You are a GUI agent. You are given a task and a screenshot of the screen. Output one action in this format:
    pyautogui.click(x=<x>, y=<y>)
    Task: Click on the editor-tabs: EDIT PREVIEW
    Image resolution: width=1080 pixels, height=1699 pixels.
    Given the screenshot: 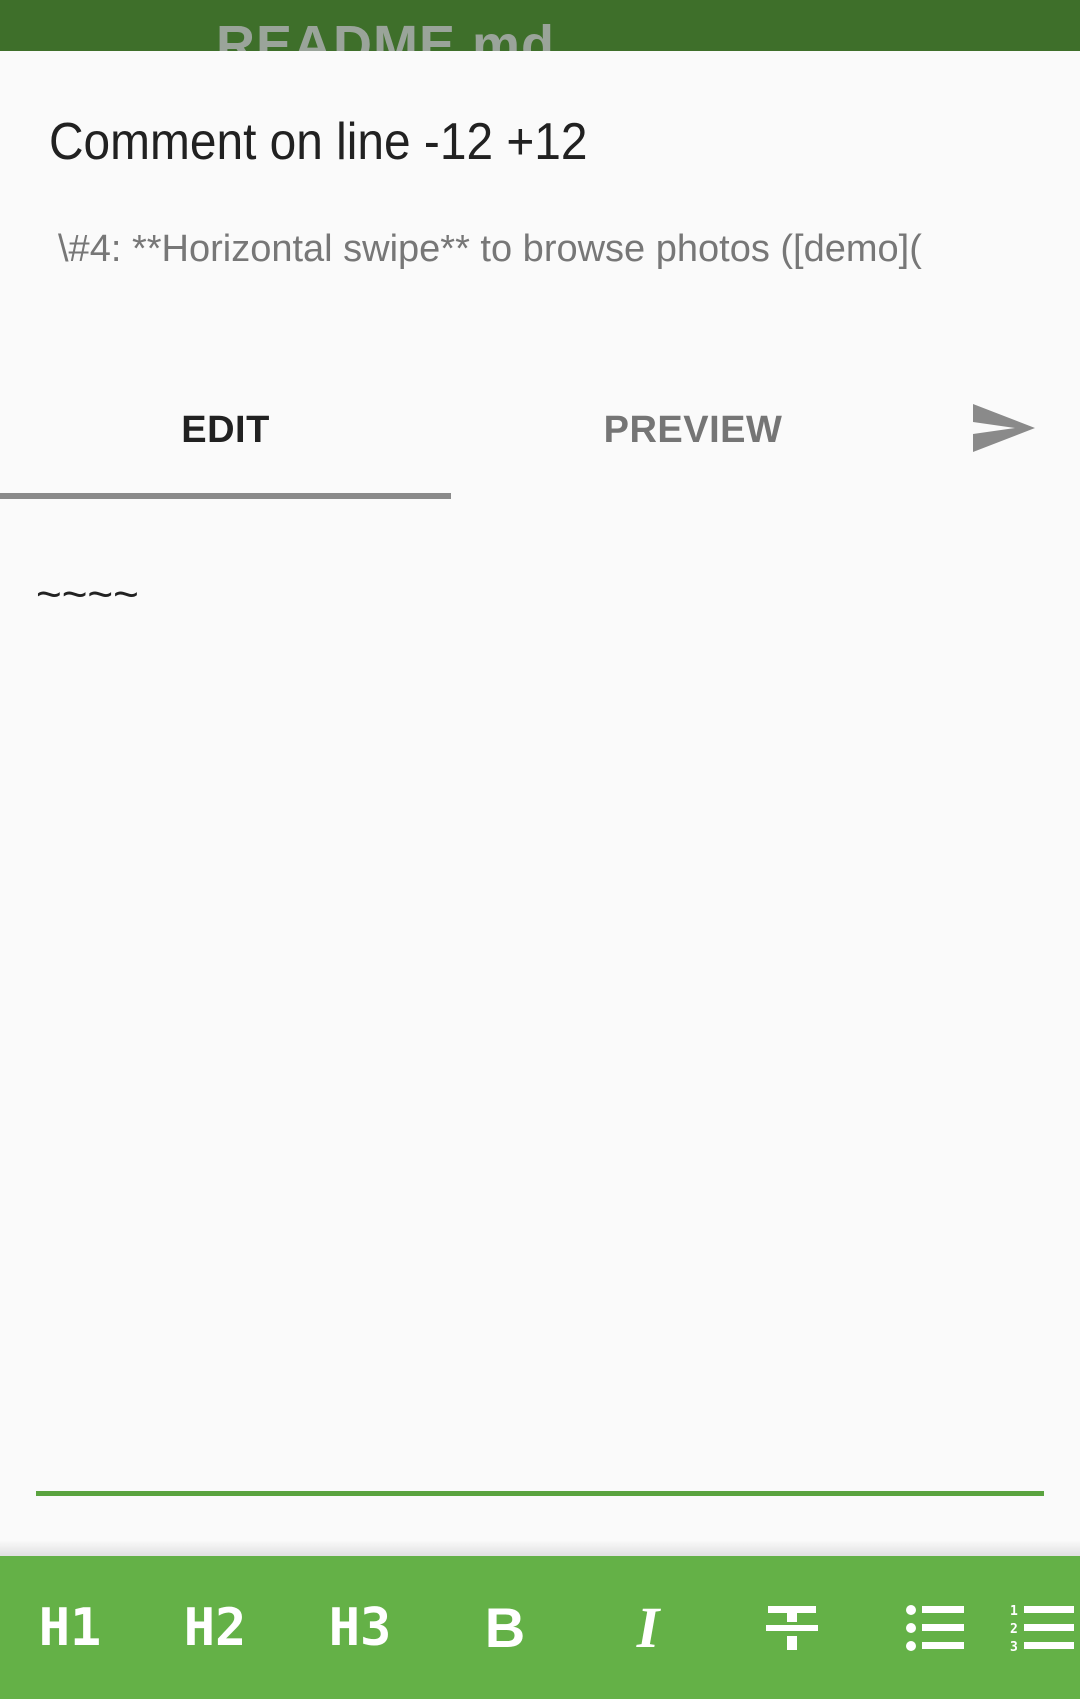 What is the action you would take?
    pyautogui.click(x=540, y=430)
    